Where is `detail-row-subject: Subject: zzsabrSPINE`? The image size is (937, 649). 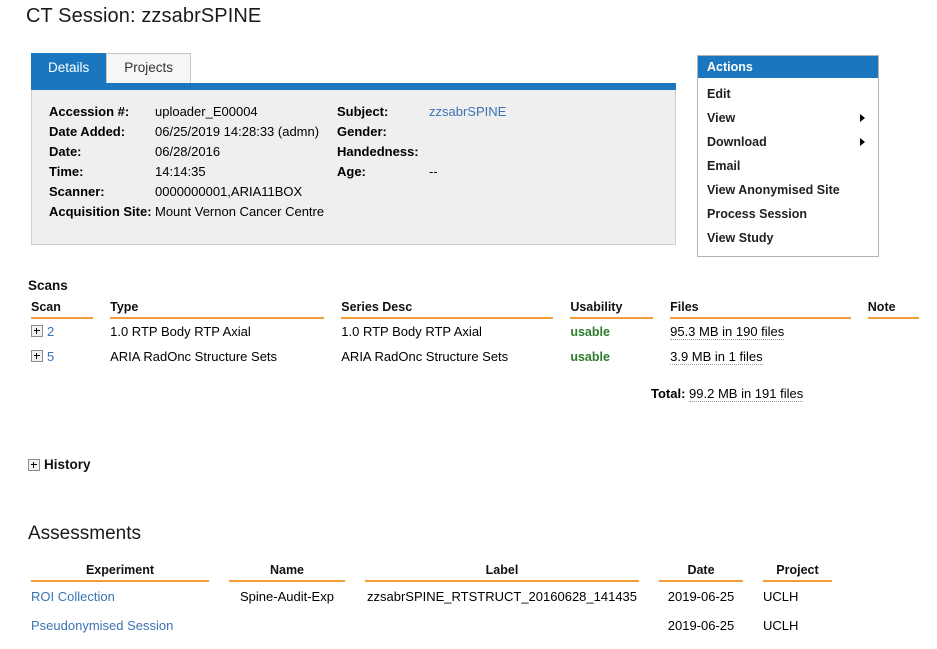
detail-row-subject: Subject: zzsabrSPINE is located at coordinates (421, 114).